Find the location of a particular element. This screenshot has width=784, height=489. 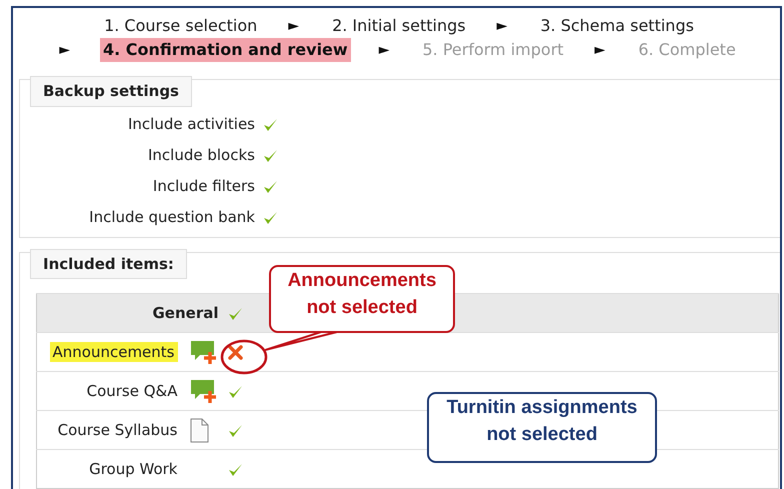

step-label: 2. Initial settings is located at coordinates (399, 26).